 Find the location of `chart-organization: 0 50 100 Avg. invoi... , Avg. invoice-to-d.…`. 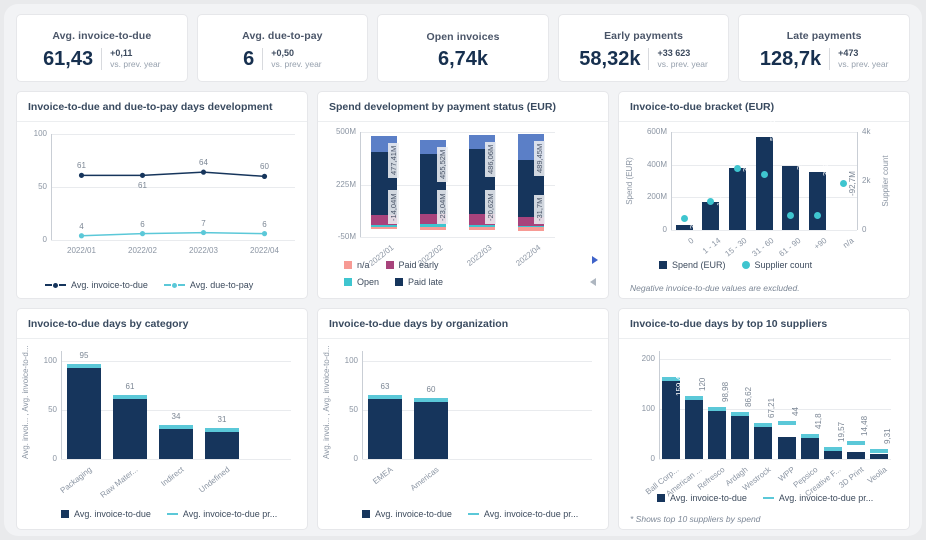

chart-organization: 0 50 100 Avg. invoi... , Avg. invoice-to-d.… is located at coordinates (463, 434).